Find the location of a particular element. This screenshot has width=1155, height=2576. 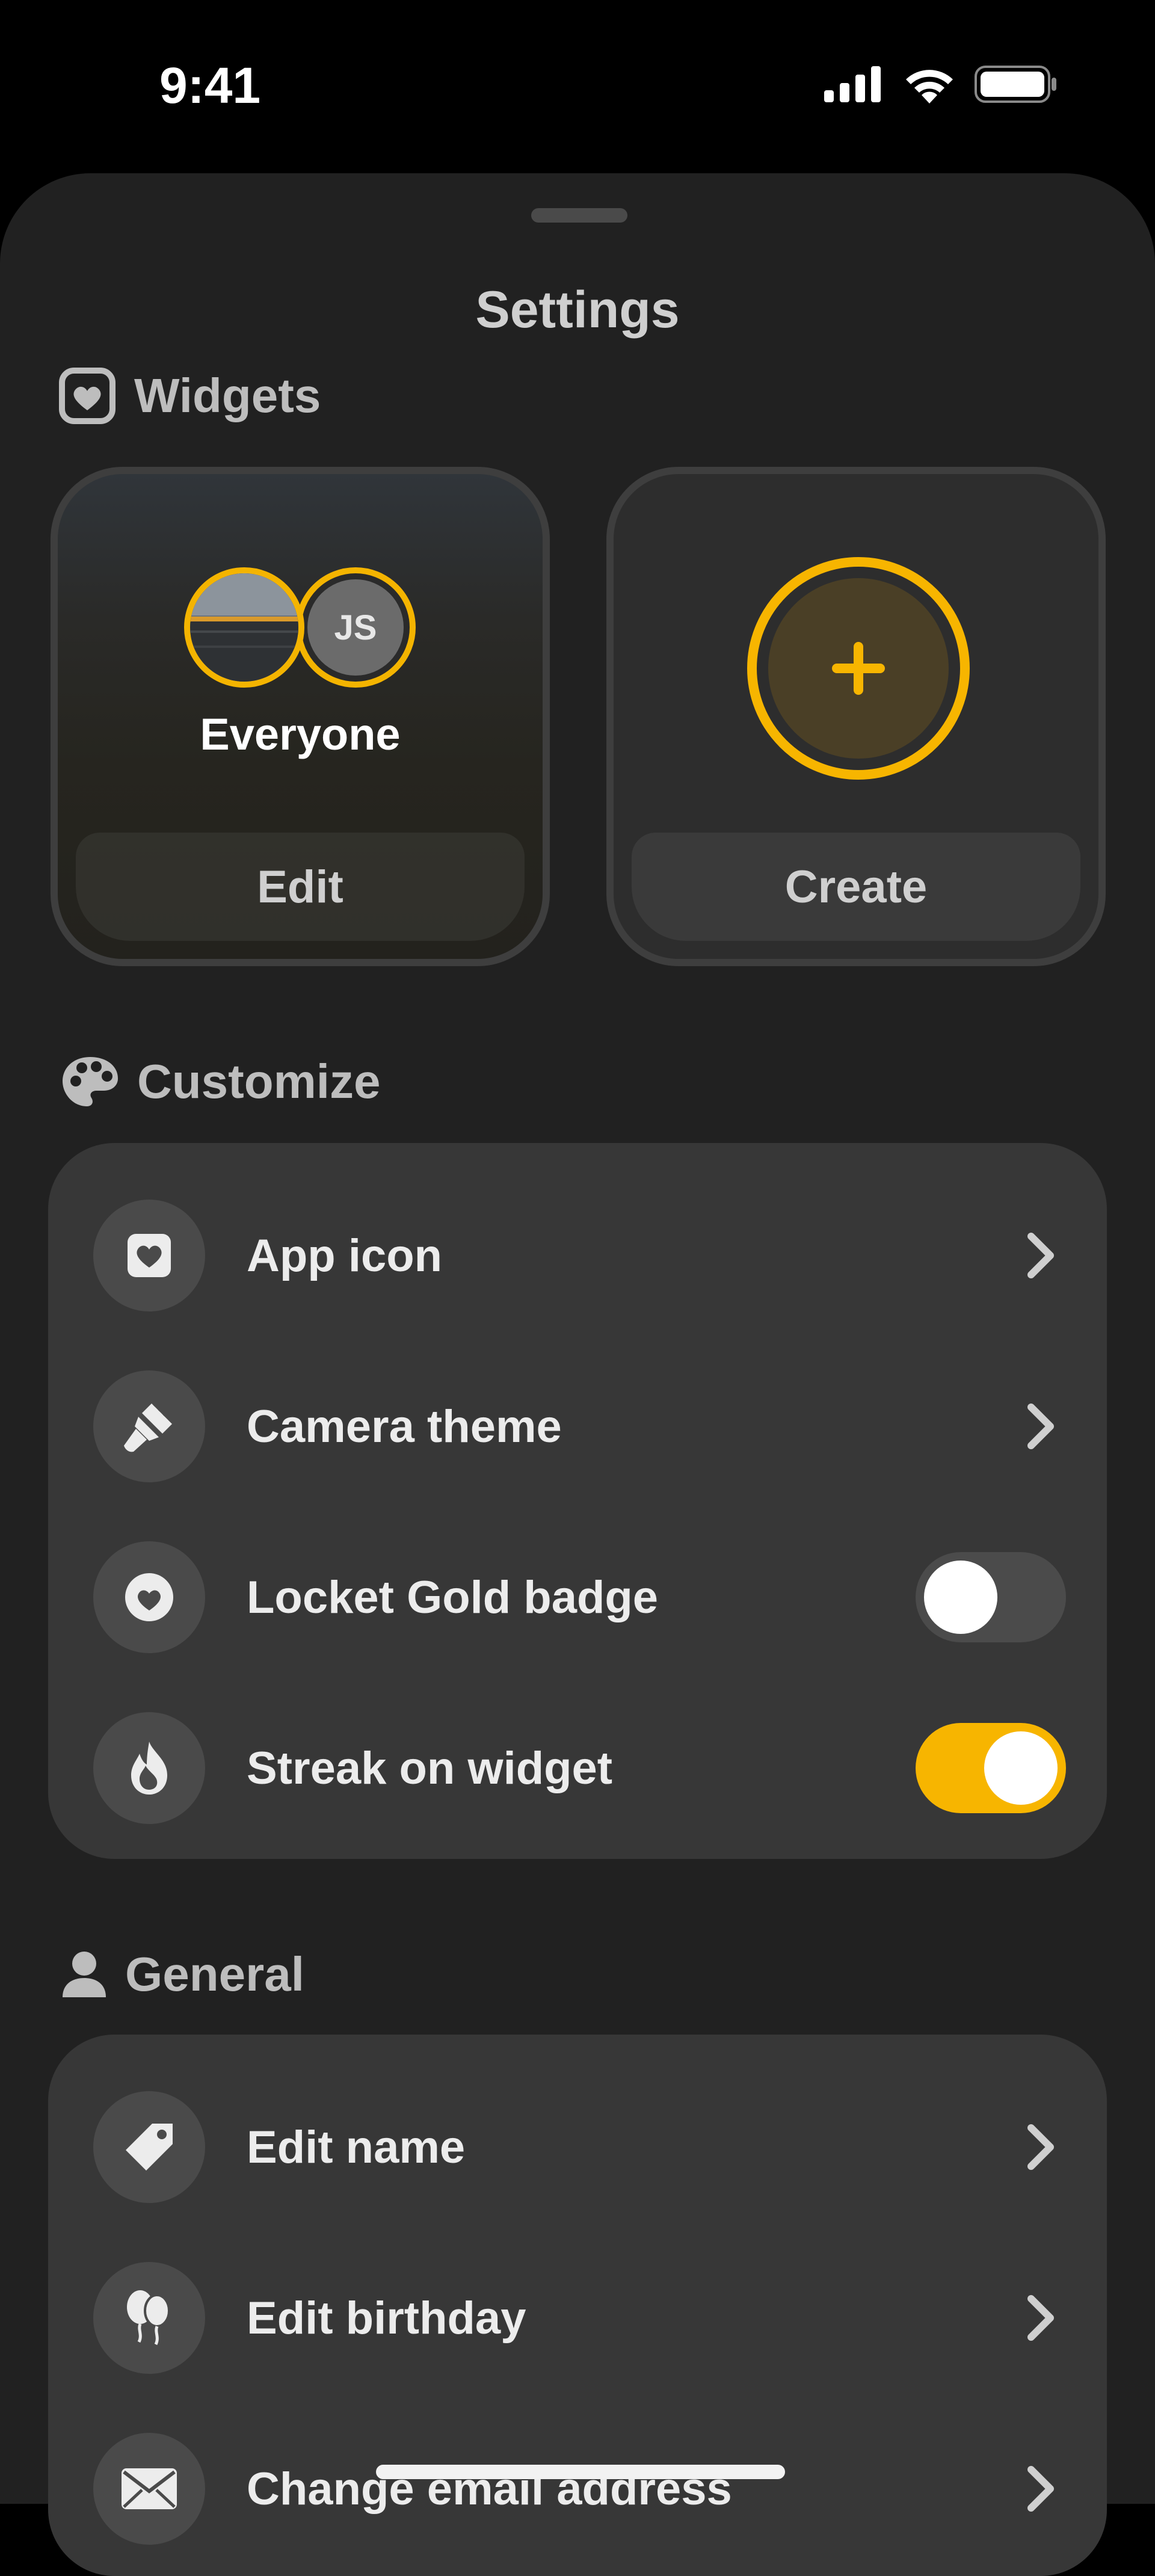

home-indicator is located at coordinates (580, 2472).